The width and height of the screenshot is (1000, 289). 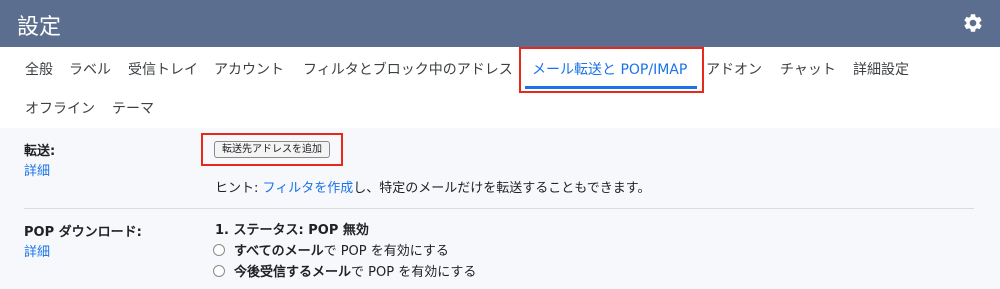 What do you see at coordinates (37, 169) in the screenshot?
I see `forwarding-details-link: 詳細` at bounding box center [37, 169].